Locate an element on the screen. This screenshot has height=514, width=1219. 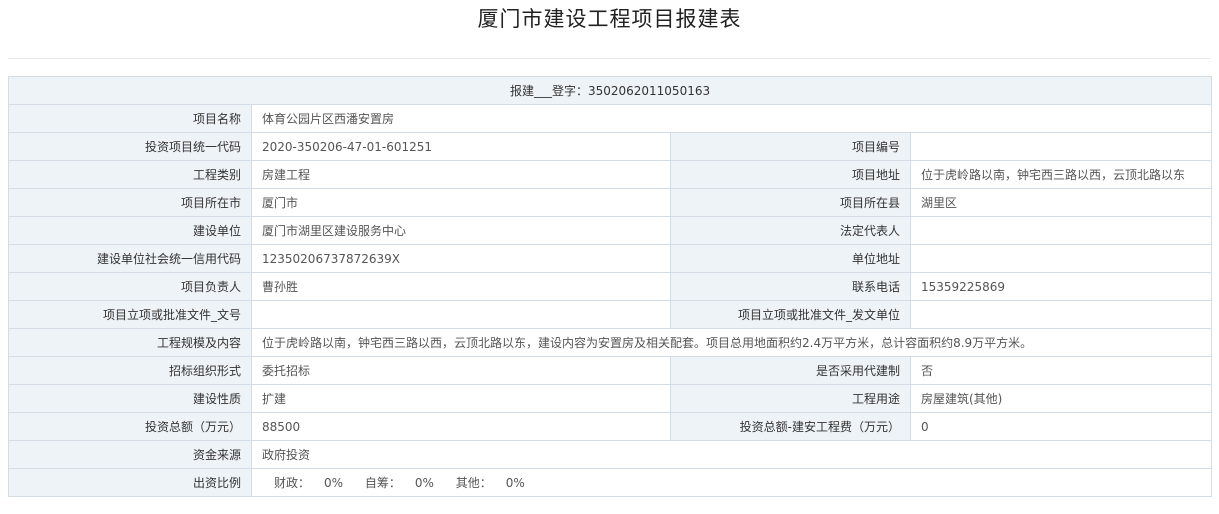
table-row: 项目名称 体育公园片区西潘安置房 is located at coordinates (610, 118).